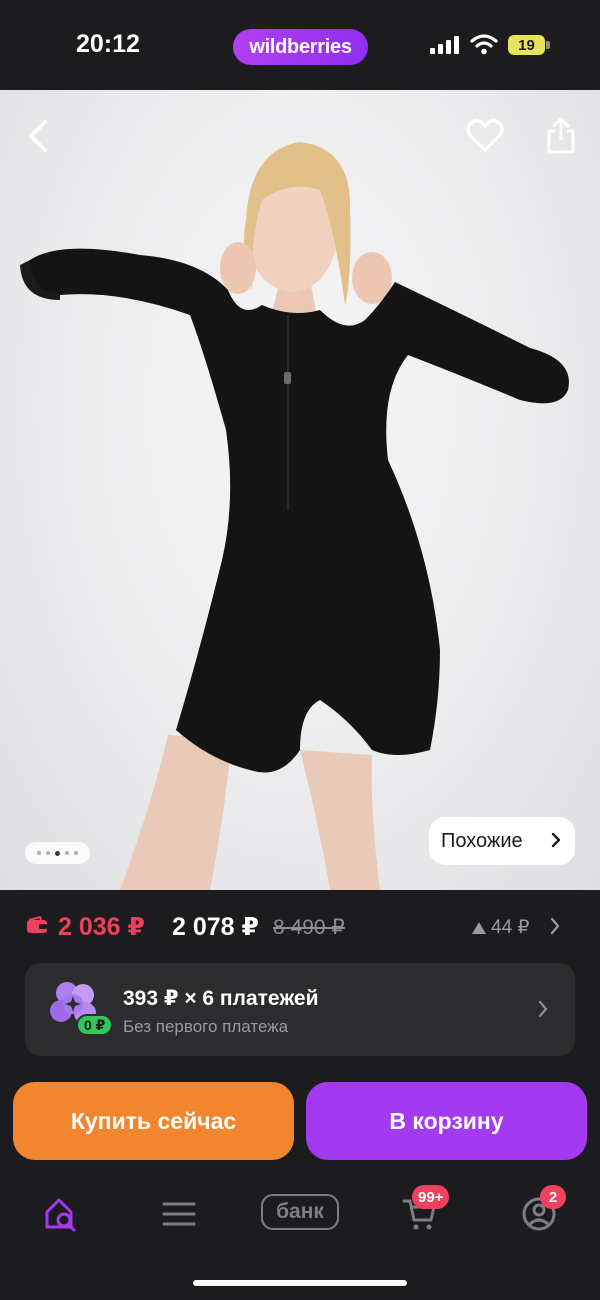  What do you see at coordinates (300, 1122) in the screenshot?
I see `action-bar: Купить сейчас В корзину` at bounding box center [300, 1122].